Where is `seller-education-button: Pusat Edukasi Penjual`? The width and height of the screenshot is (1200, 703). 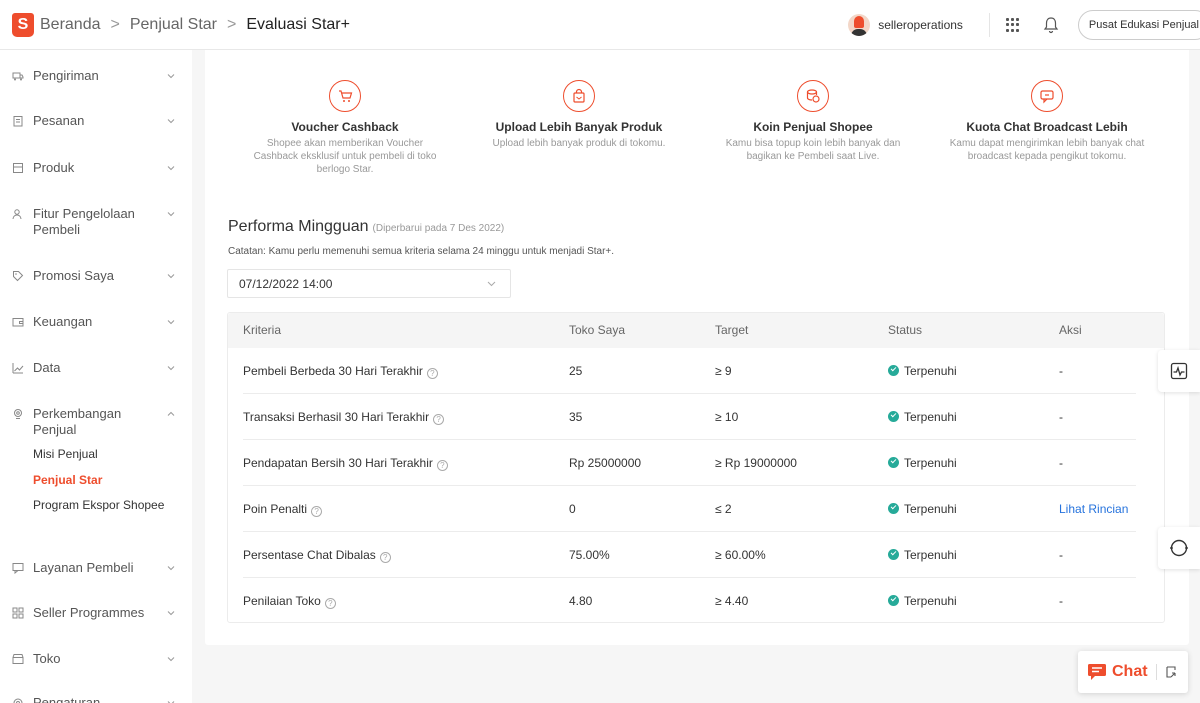
seller-education-button: Pusat Edukasi Penjual is located at coordinates (1138, 25).